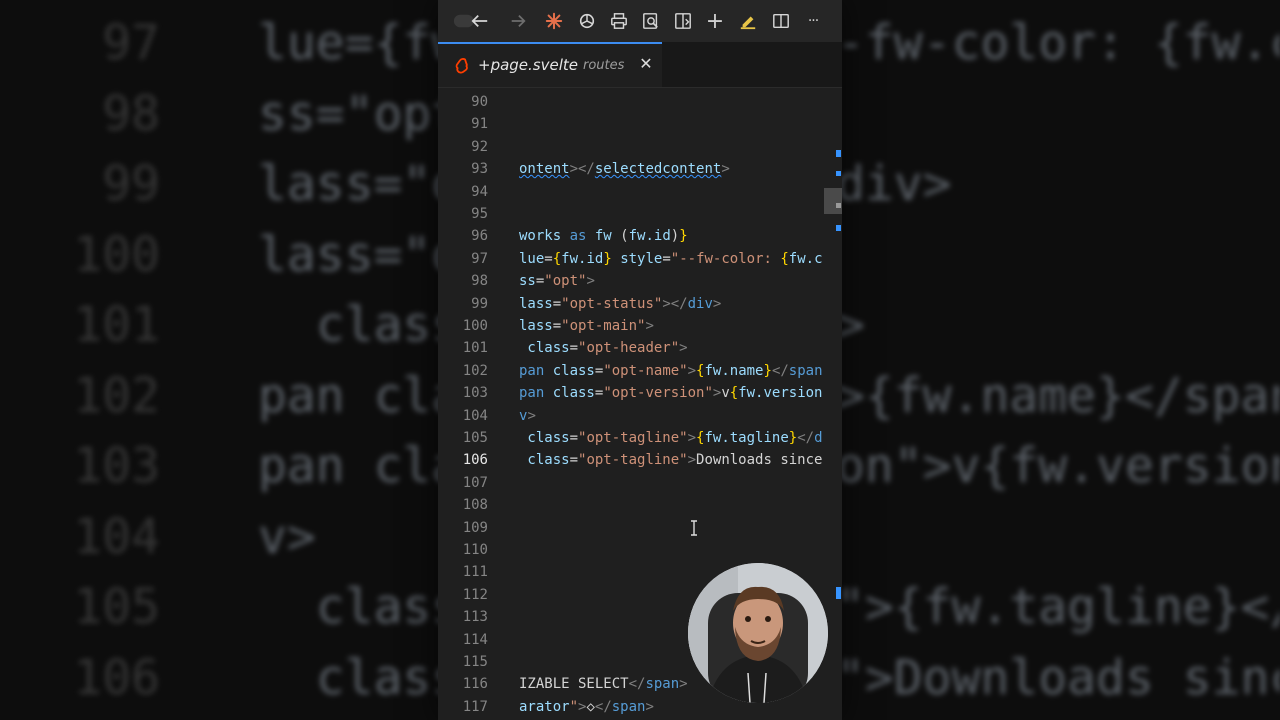  Describe the element at coordinates (646, 64) in the screenshot. I see `close-icon: ✕` at that location.